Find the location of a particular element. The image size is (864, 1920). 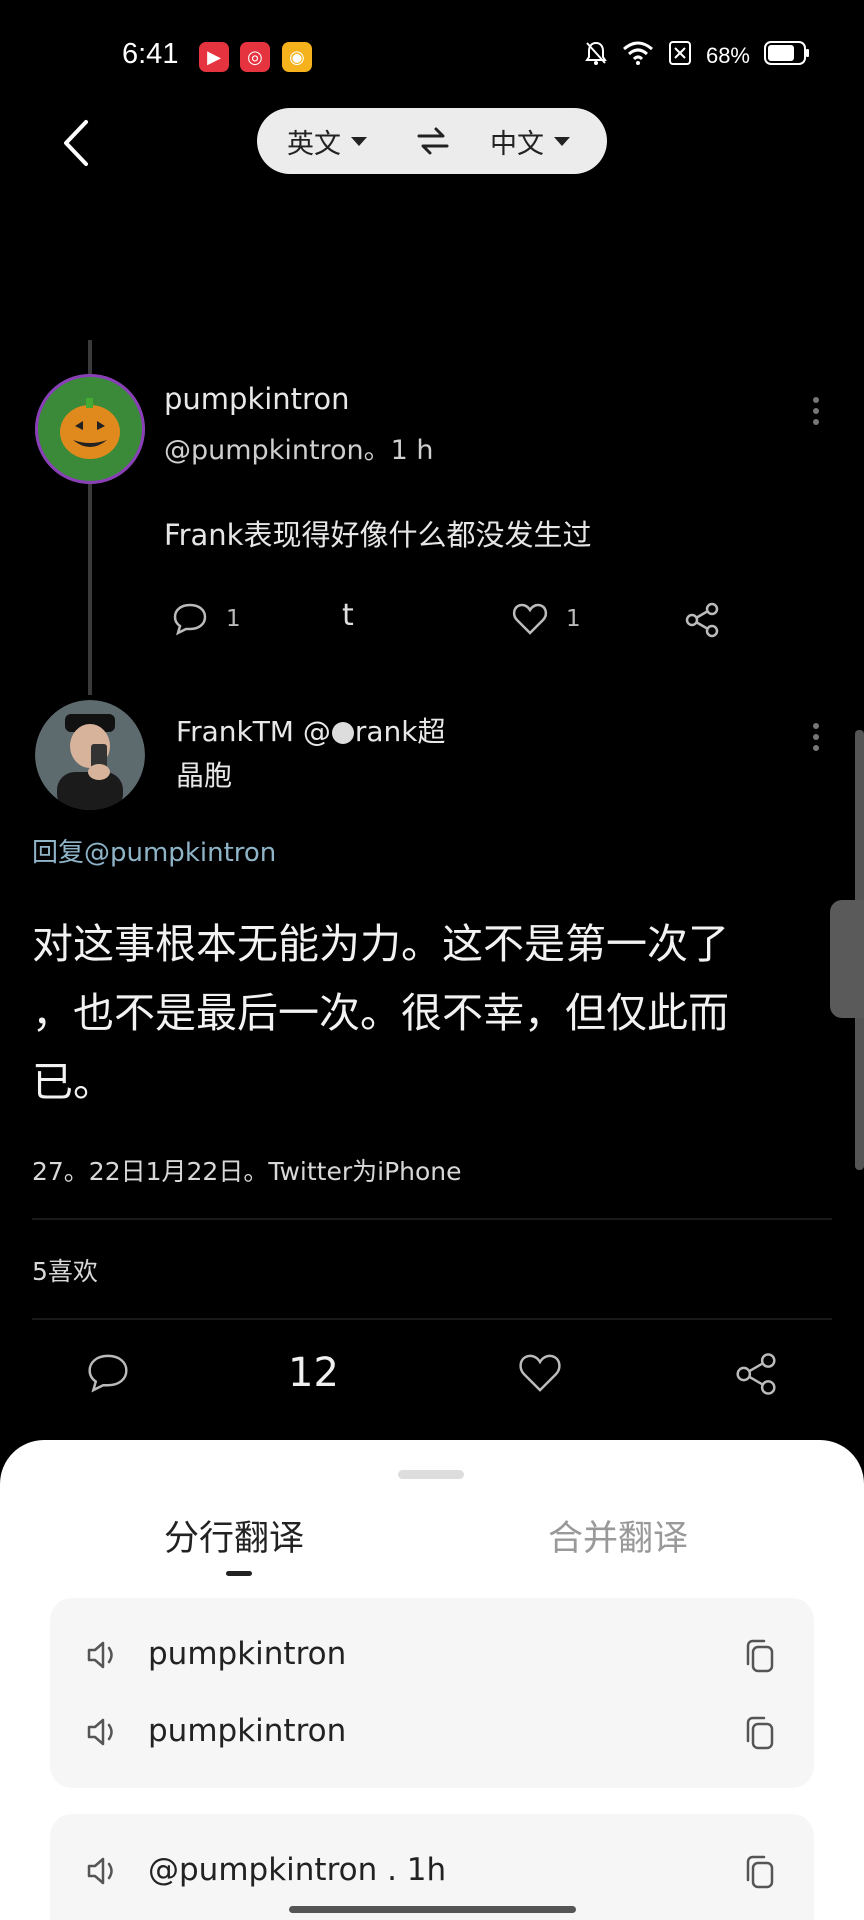

translation-card is located at coordinates (432, 1693).